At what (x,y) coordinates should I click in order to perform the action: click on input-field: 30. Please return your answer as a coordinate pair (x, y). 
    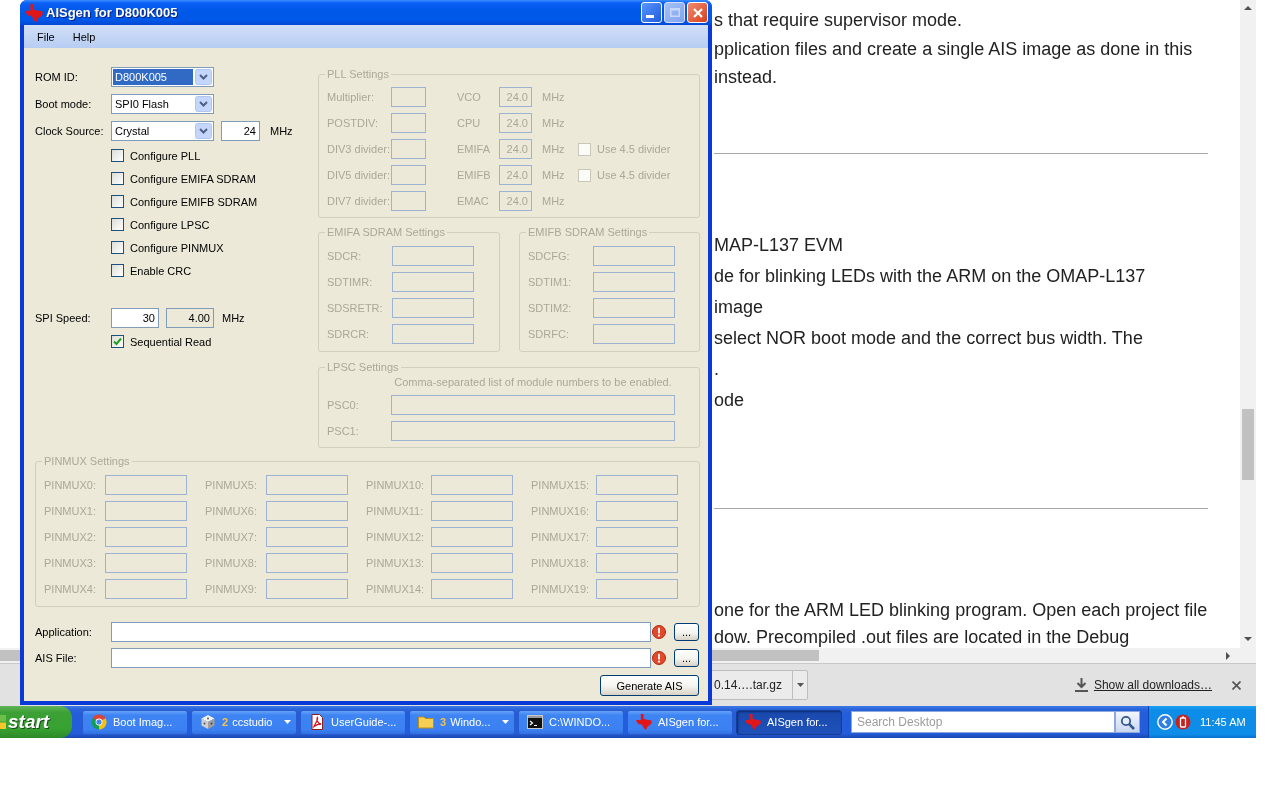
    Looking at the image, I should click on (135, 318).